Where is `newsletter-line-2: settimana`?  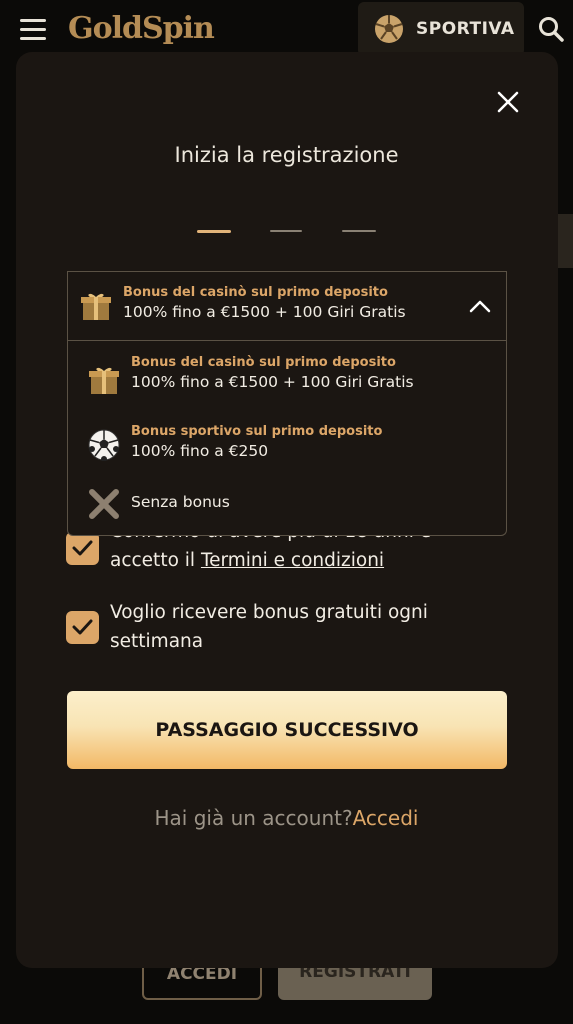
newsletter-line-2: settimana is located at coordinates (157, 641).